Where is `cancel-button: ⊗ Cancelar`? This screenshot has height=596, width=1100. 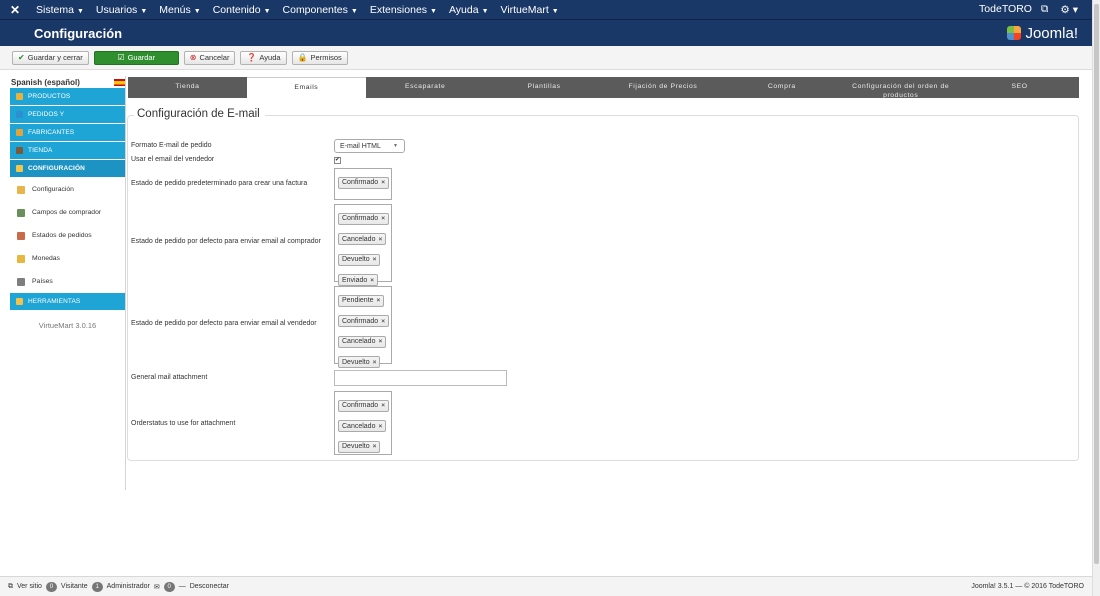
cancel-button: ⊗ Cancelar is located at coordinates (209, 57).